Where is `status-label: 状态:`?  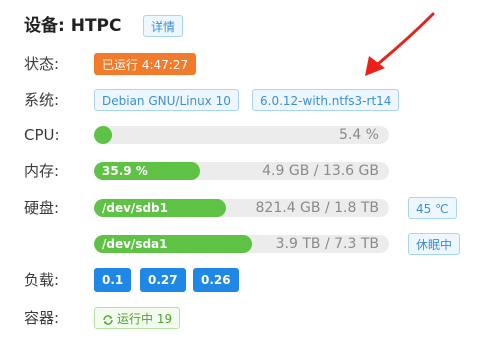
status-label: 状态: is located at coordinates (42, 64).